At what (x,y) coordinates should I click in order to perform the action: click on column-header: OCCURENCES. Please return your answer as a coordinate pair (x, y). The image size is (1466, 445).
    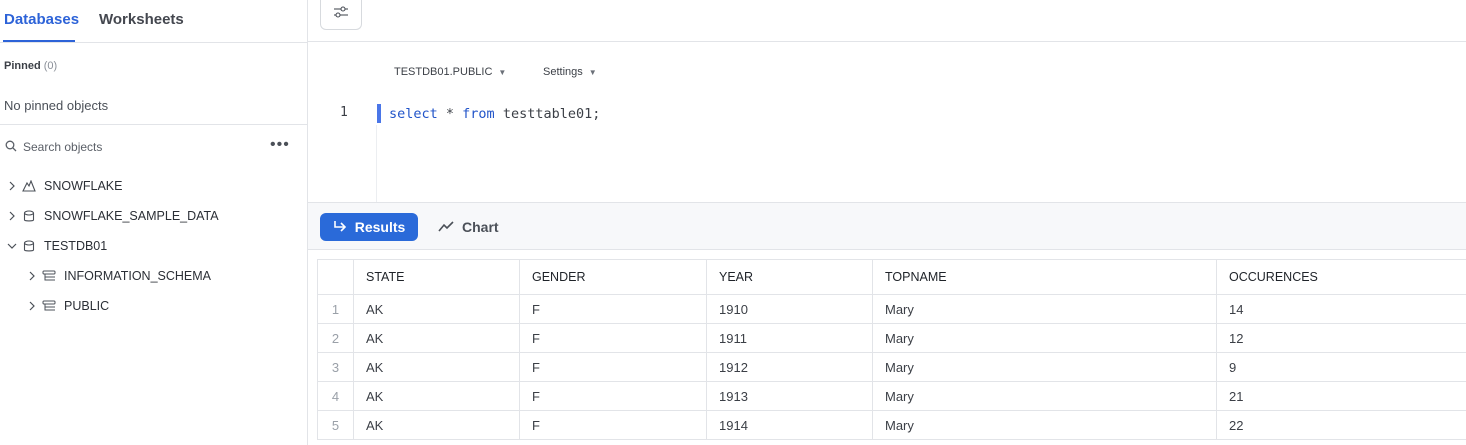
    Looking at the image, I should click on (1341, 277).